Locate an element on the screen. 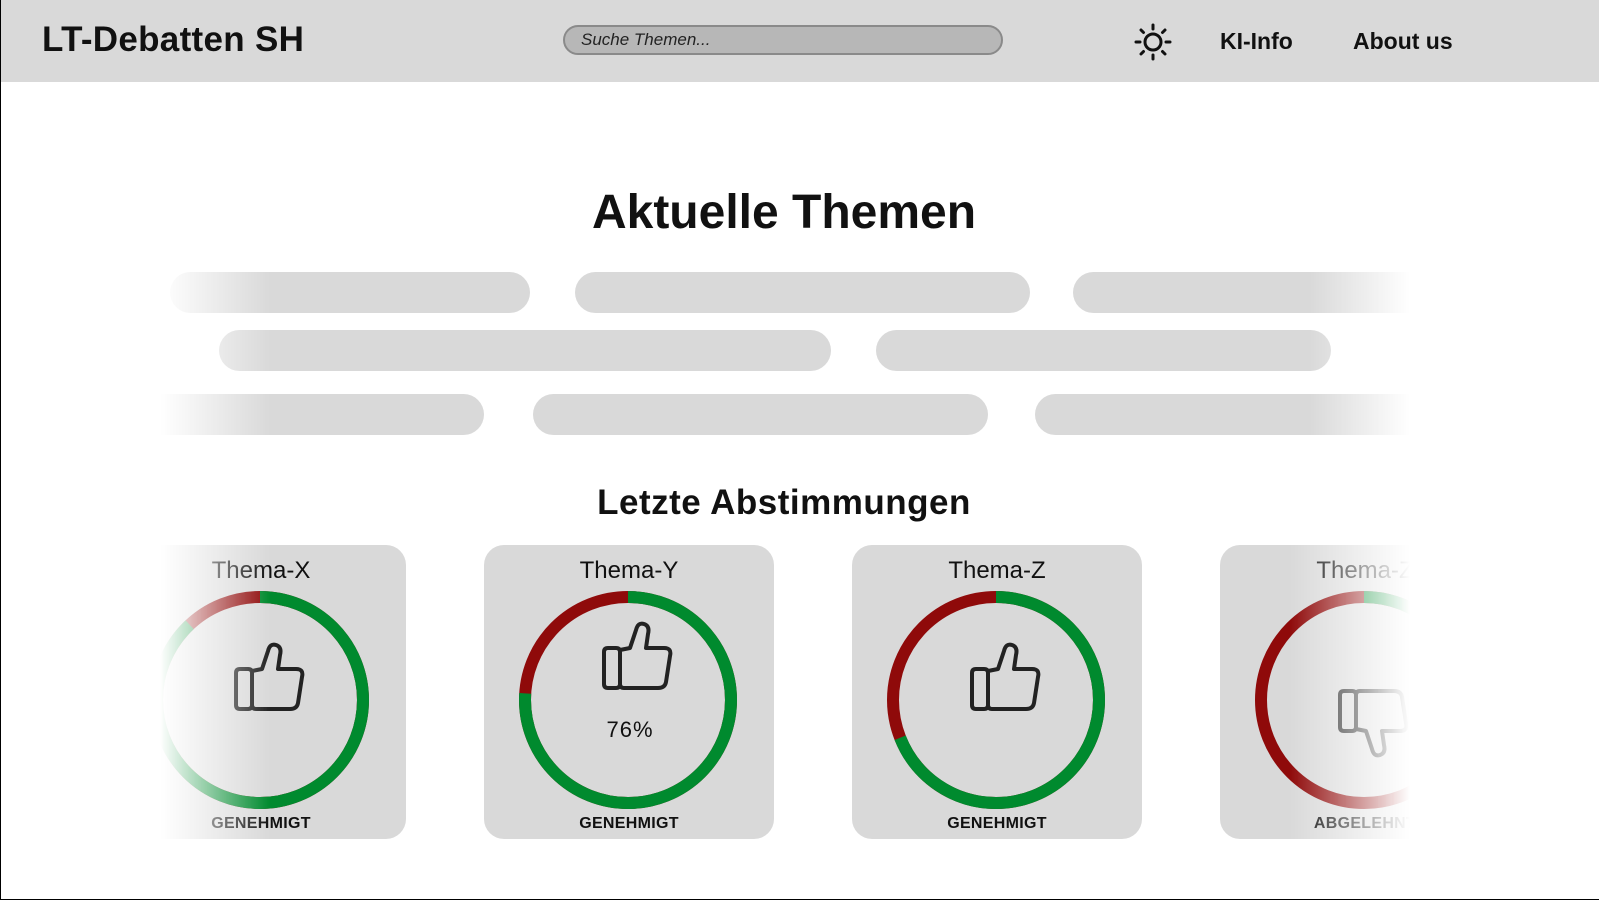 The height and width of the screenshot is (900, 1599). top-bar: LT-Debatten SH KI-Info About us is located at coordinates (799, 41).